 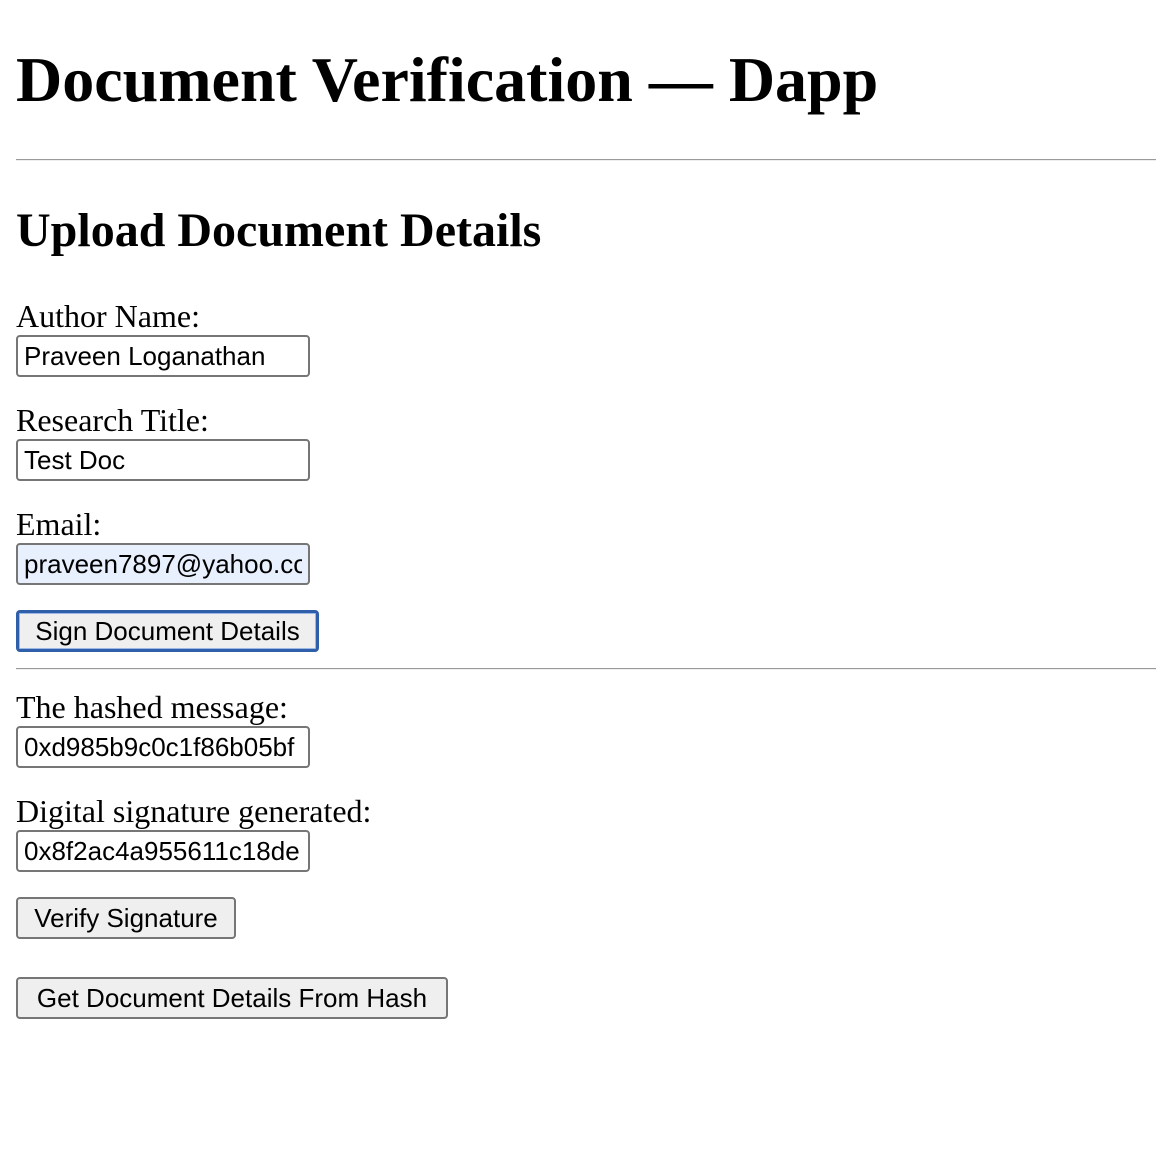 I want to click on email-input, so click(x=163, y=564).